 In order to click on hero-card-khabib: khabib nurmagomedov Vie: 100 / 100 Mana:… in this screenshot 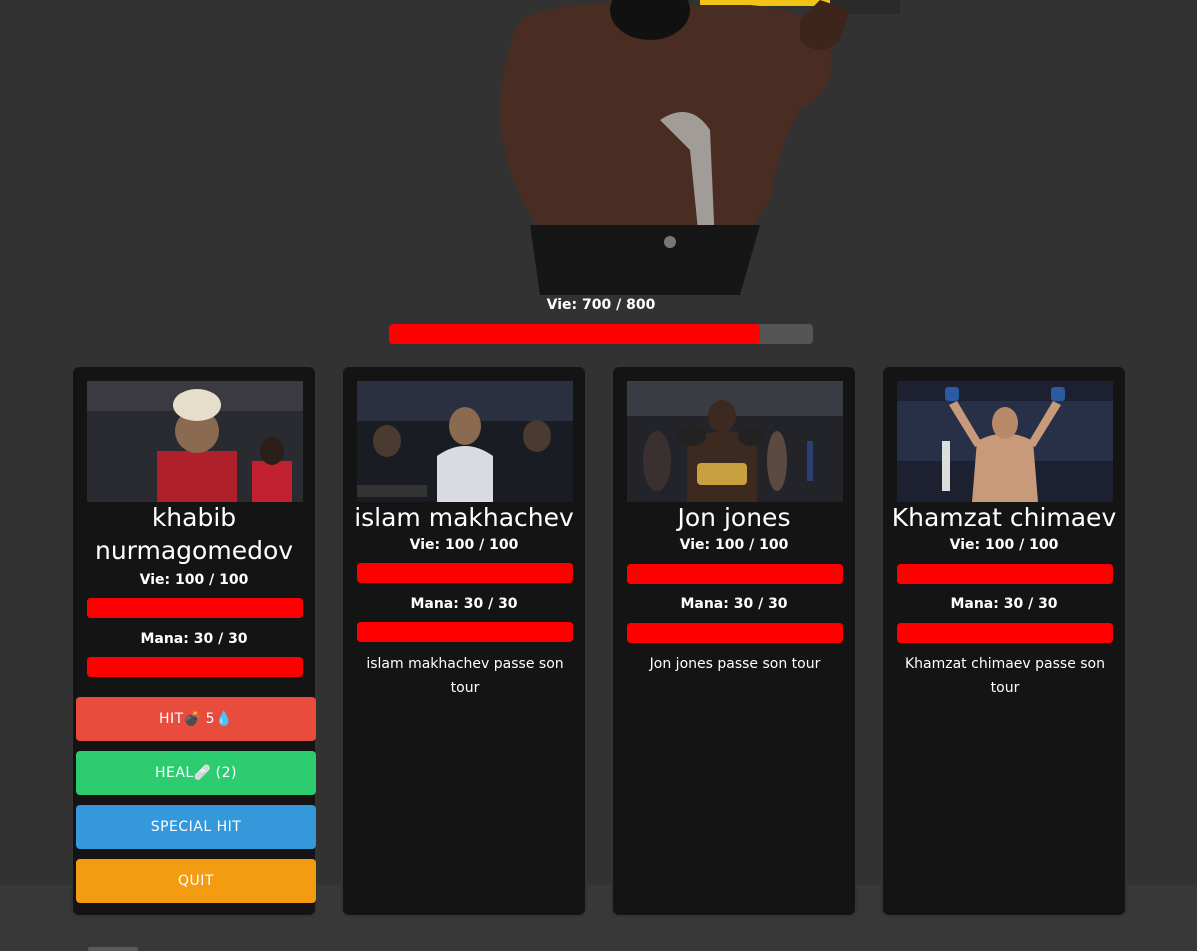, I will do `click(194, 641)`.